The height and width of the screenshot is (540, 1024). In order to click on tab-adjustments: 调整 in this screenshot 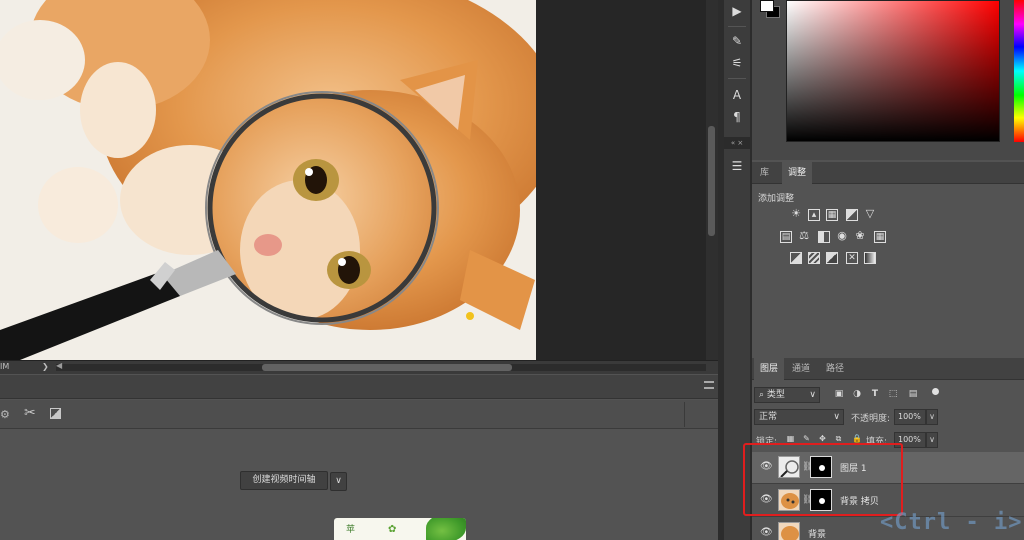, I will do `click(797, 173)`.